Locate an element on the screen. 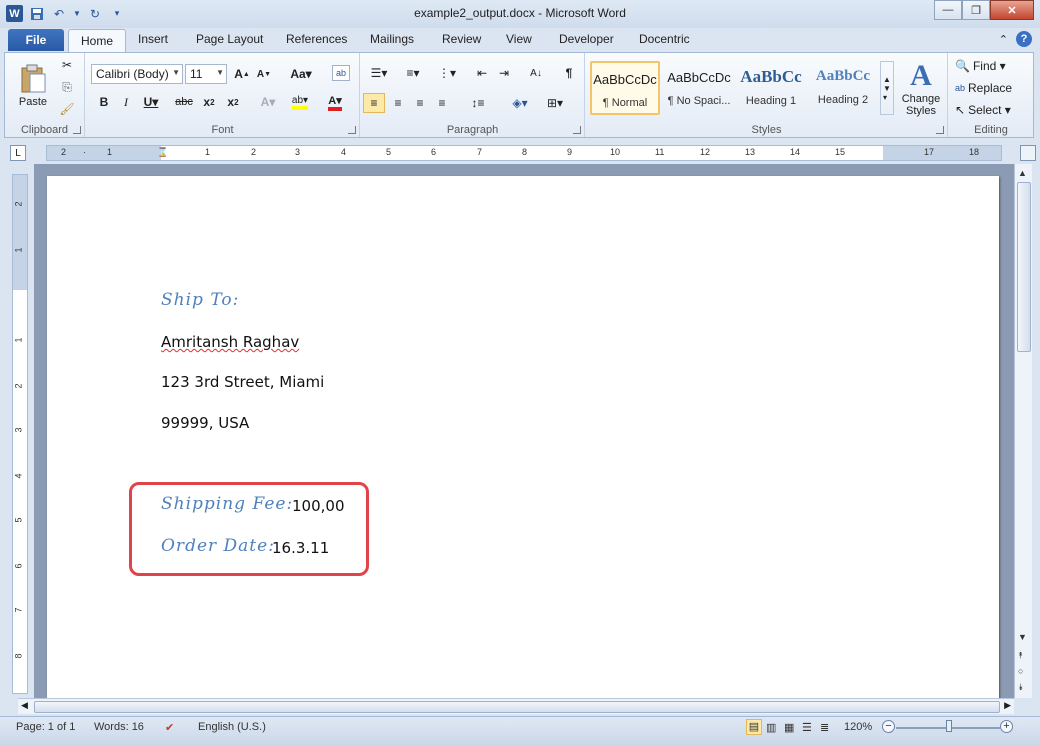  scroll-up-icon: ▲ is located at coordinates (1022, 173).